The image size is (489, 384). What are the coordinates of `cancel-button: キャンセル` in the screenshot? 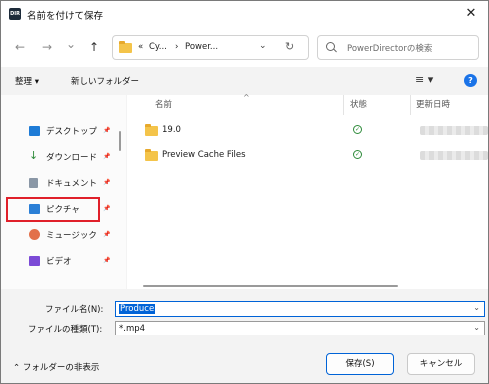 It's located at (441, 364).